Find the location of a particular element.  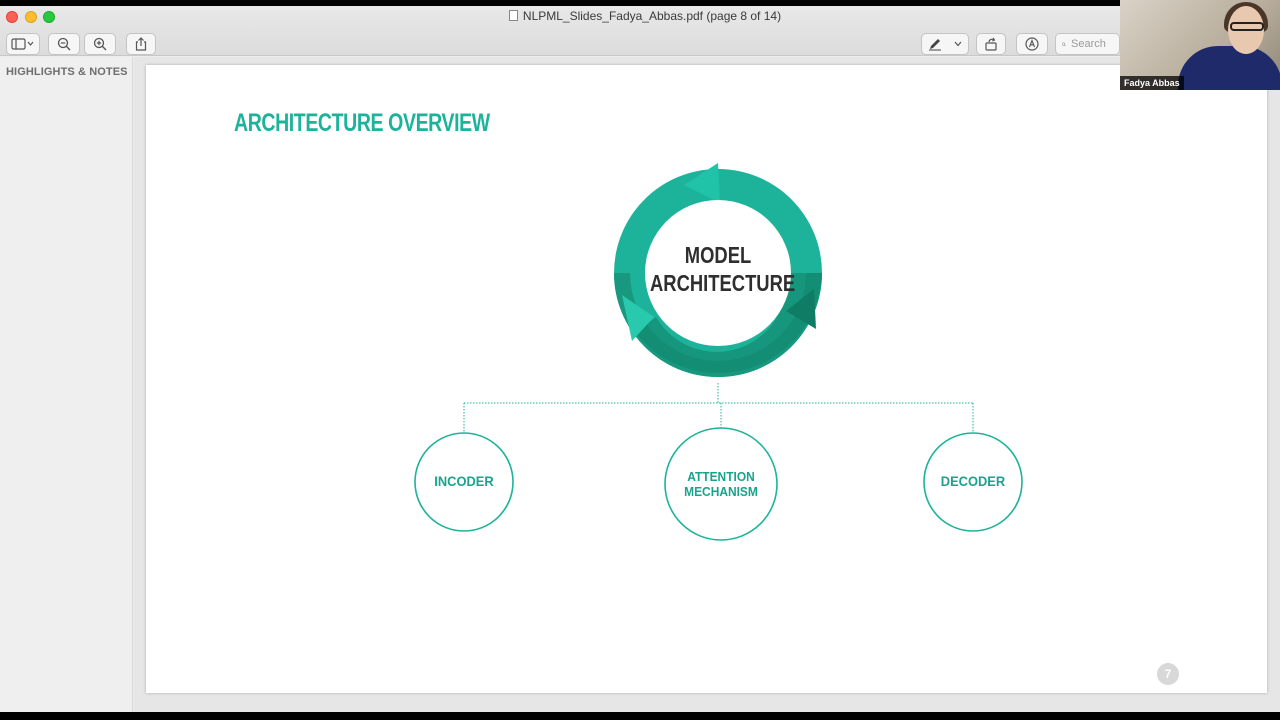

node-label-line: MECHANISM is located at coordinates (721, 491).